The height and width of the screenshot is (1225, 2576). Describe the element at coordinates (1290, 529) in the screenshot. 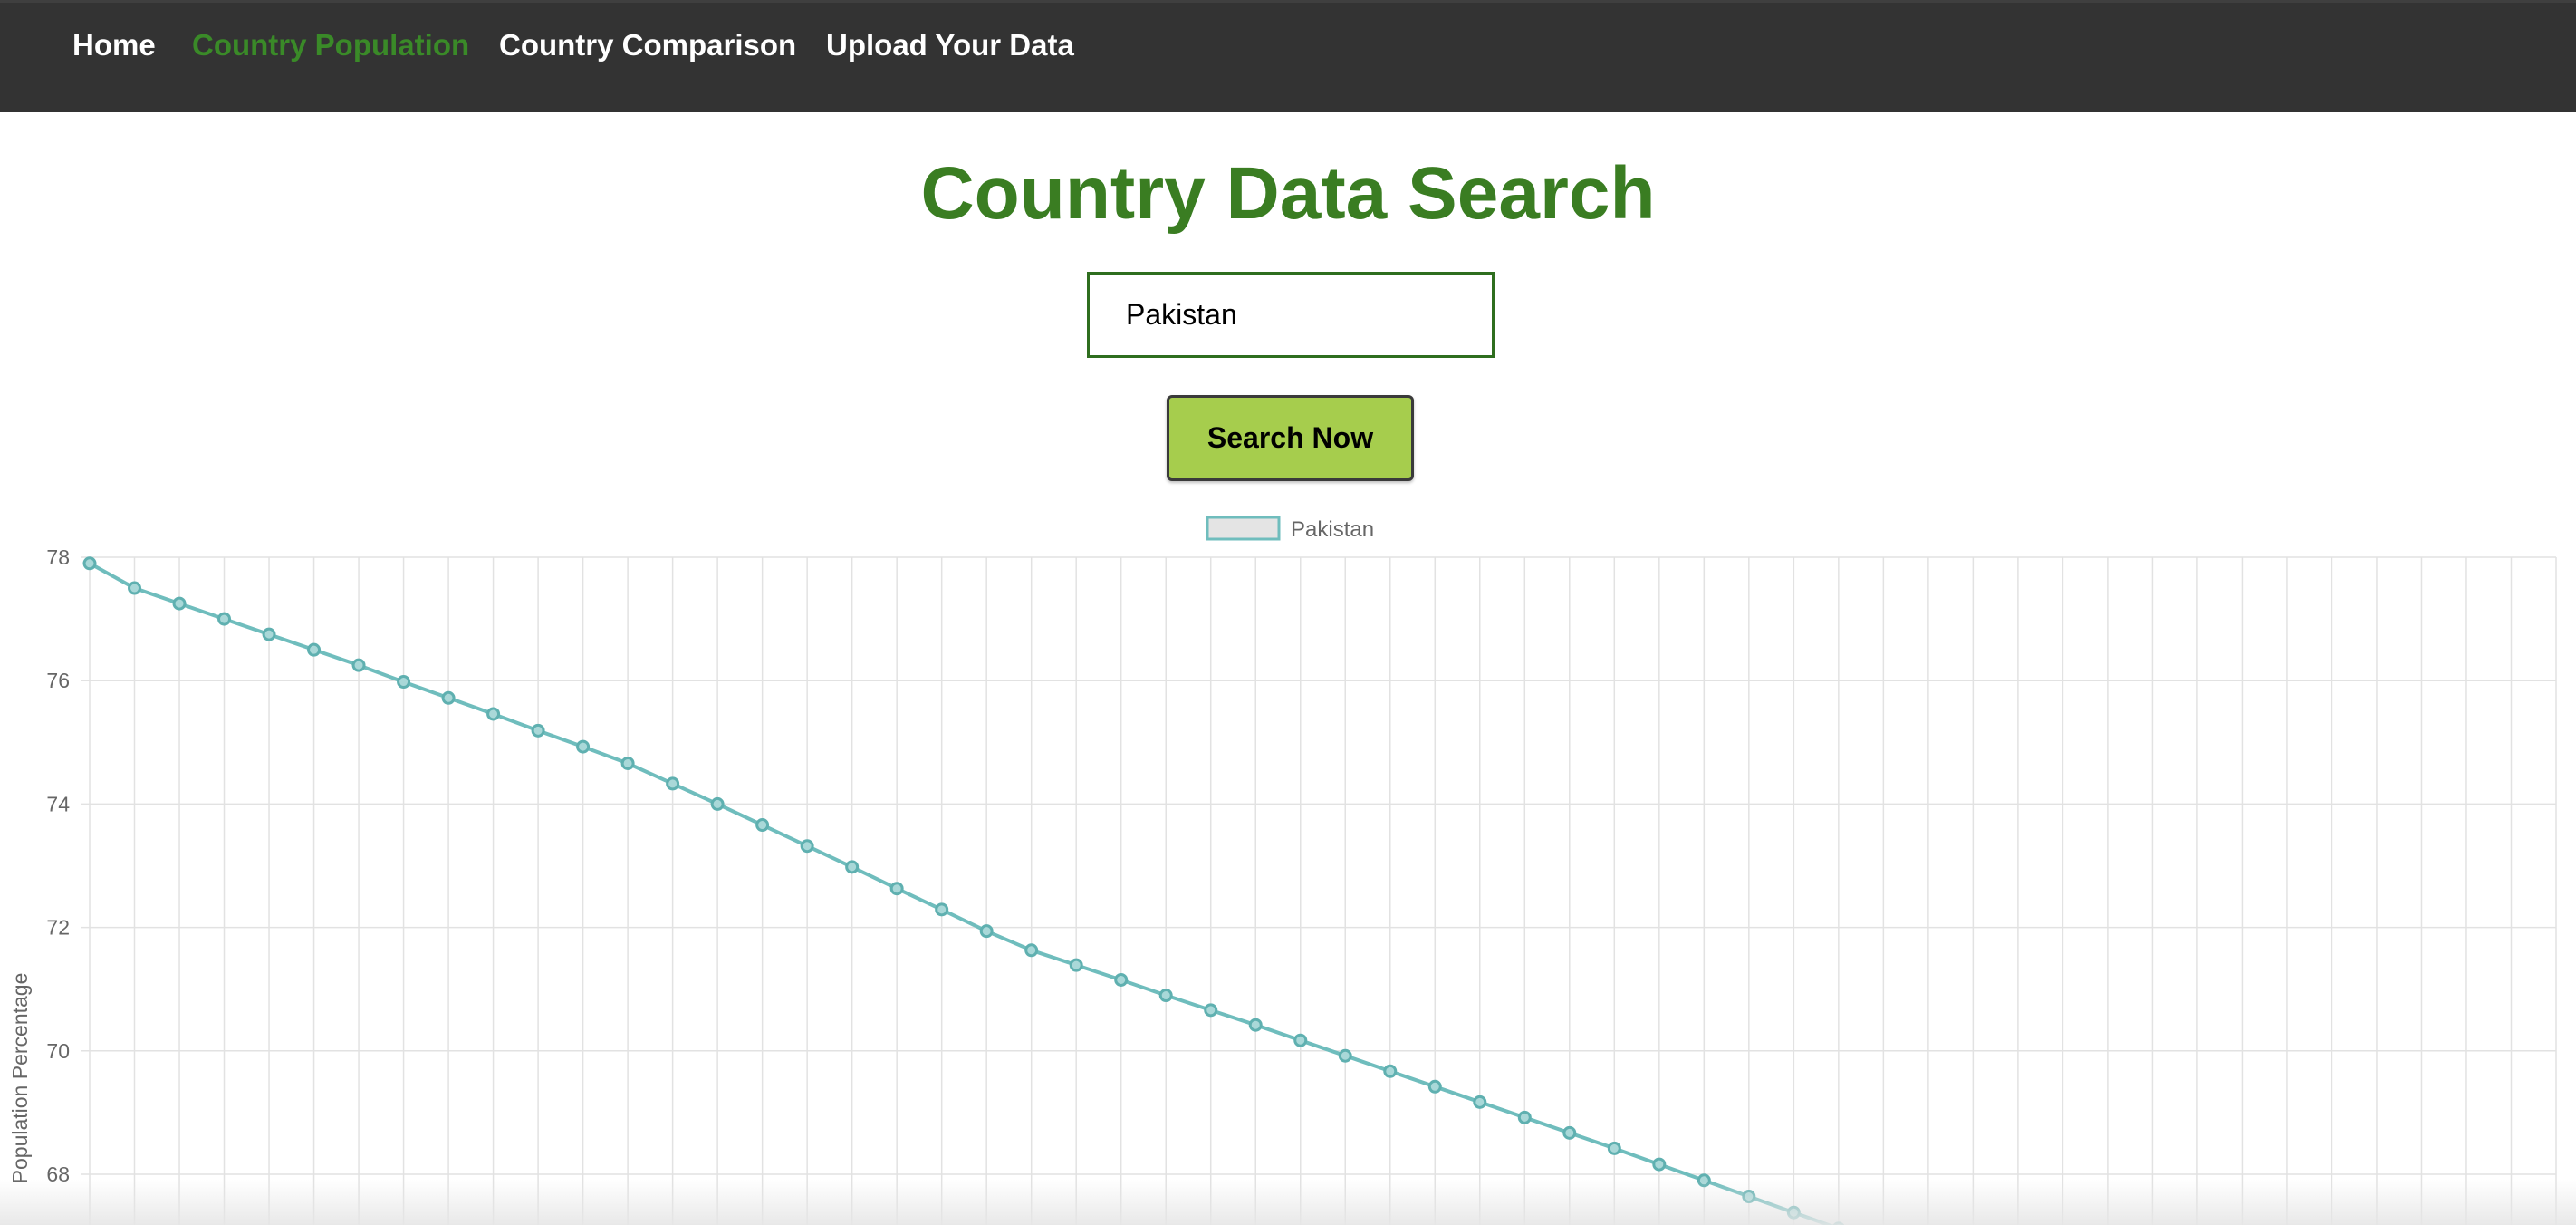

I see `chart-legend: Pakistan` at that location.